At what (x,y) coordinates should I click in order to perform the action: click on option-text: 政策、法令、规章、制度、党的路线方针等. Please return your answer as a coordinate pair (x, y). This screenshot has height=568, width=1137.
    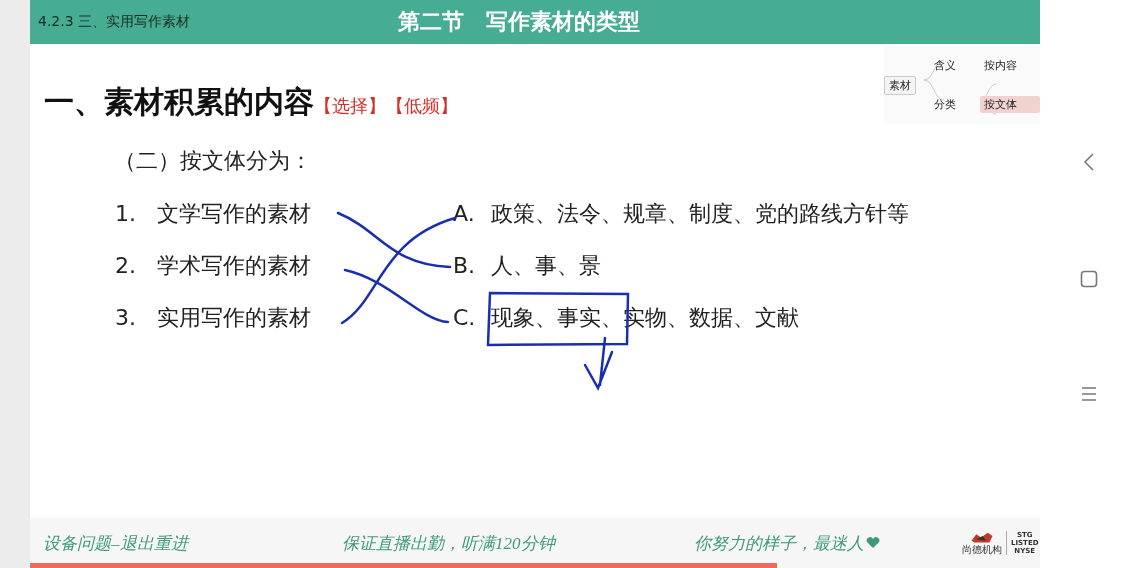
    Looking at the image, I should click on (700, 214).